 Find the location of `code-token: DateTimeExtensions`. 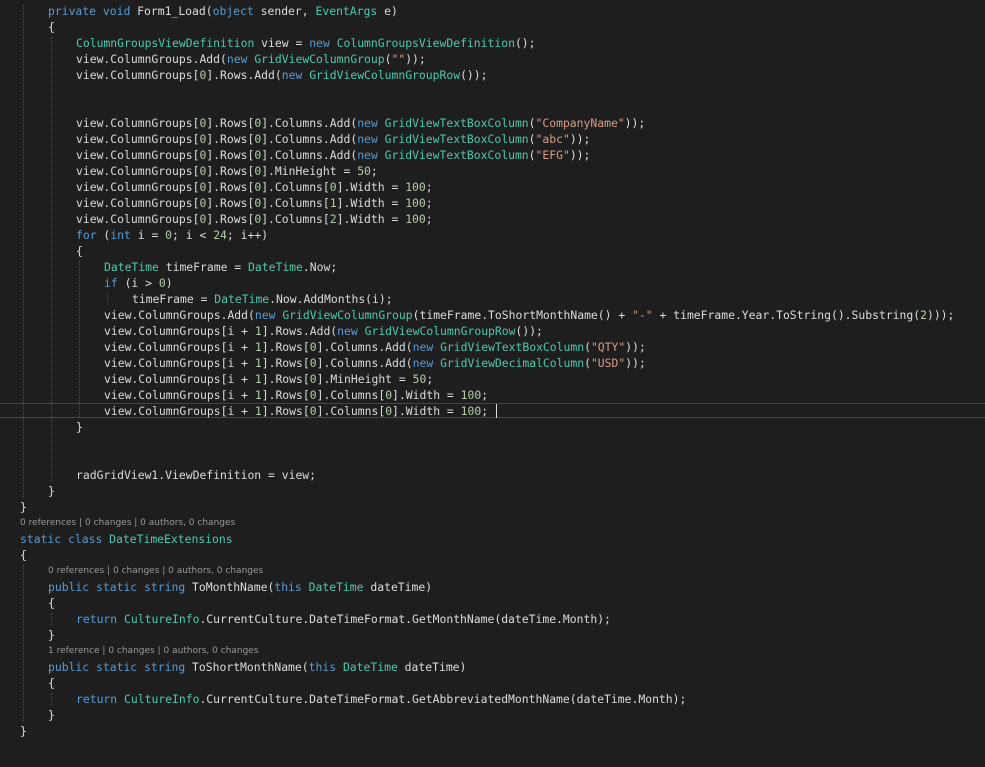

code-token: DateTimeExtensions is located at coordinates (171, 539).